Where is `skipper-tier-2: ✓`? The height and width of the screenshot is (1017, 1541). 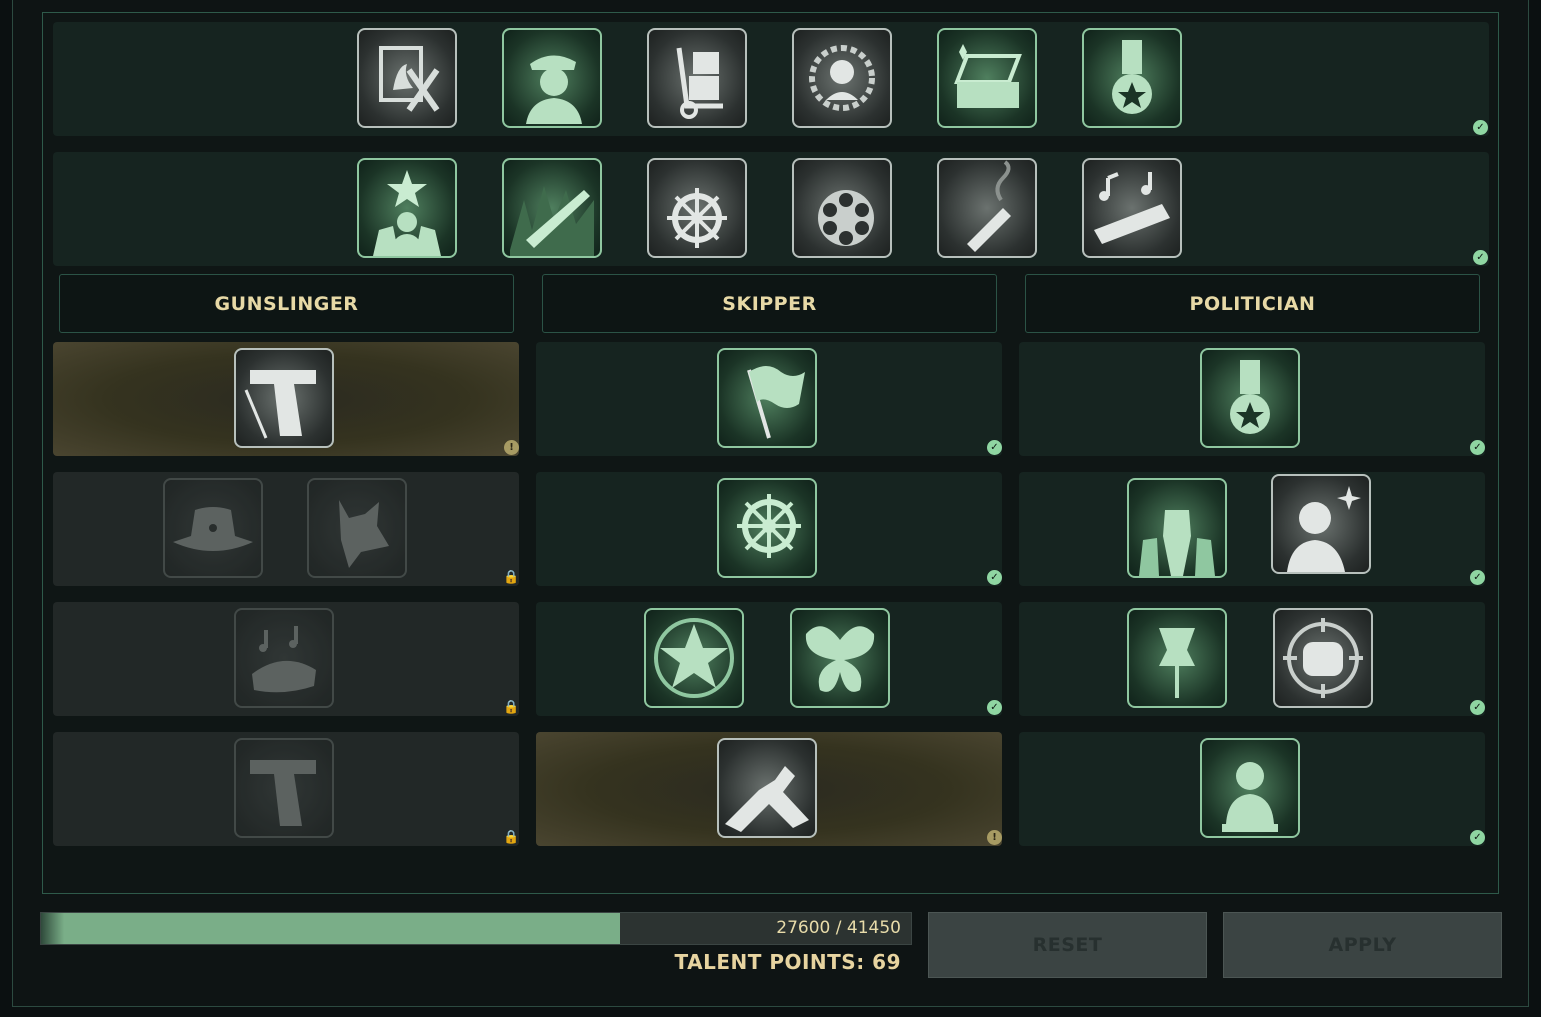 skipper-tier-2: ✓ is located at coordinates (769, 529).